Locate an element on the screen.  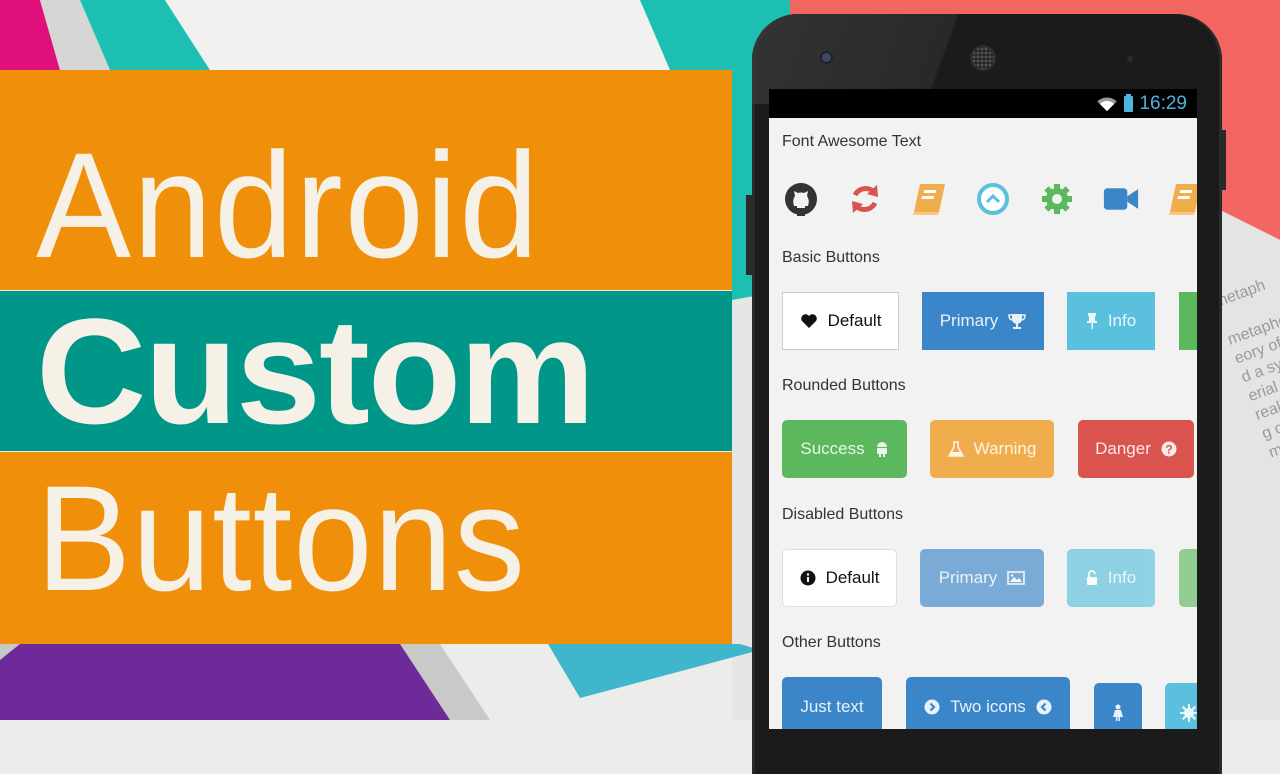
bg-white-shape is located at coordinates (417, 35).